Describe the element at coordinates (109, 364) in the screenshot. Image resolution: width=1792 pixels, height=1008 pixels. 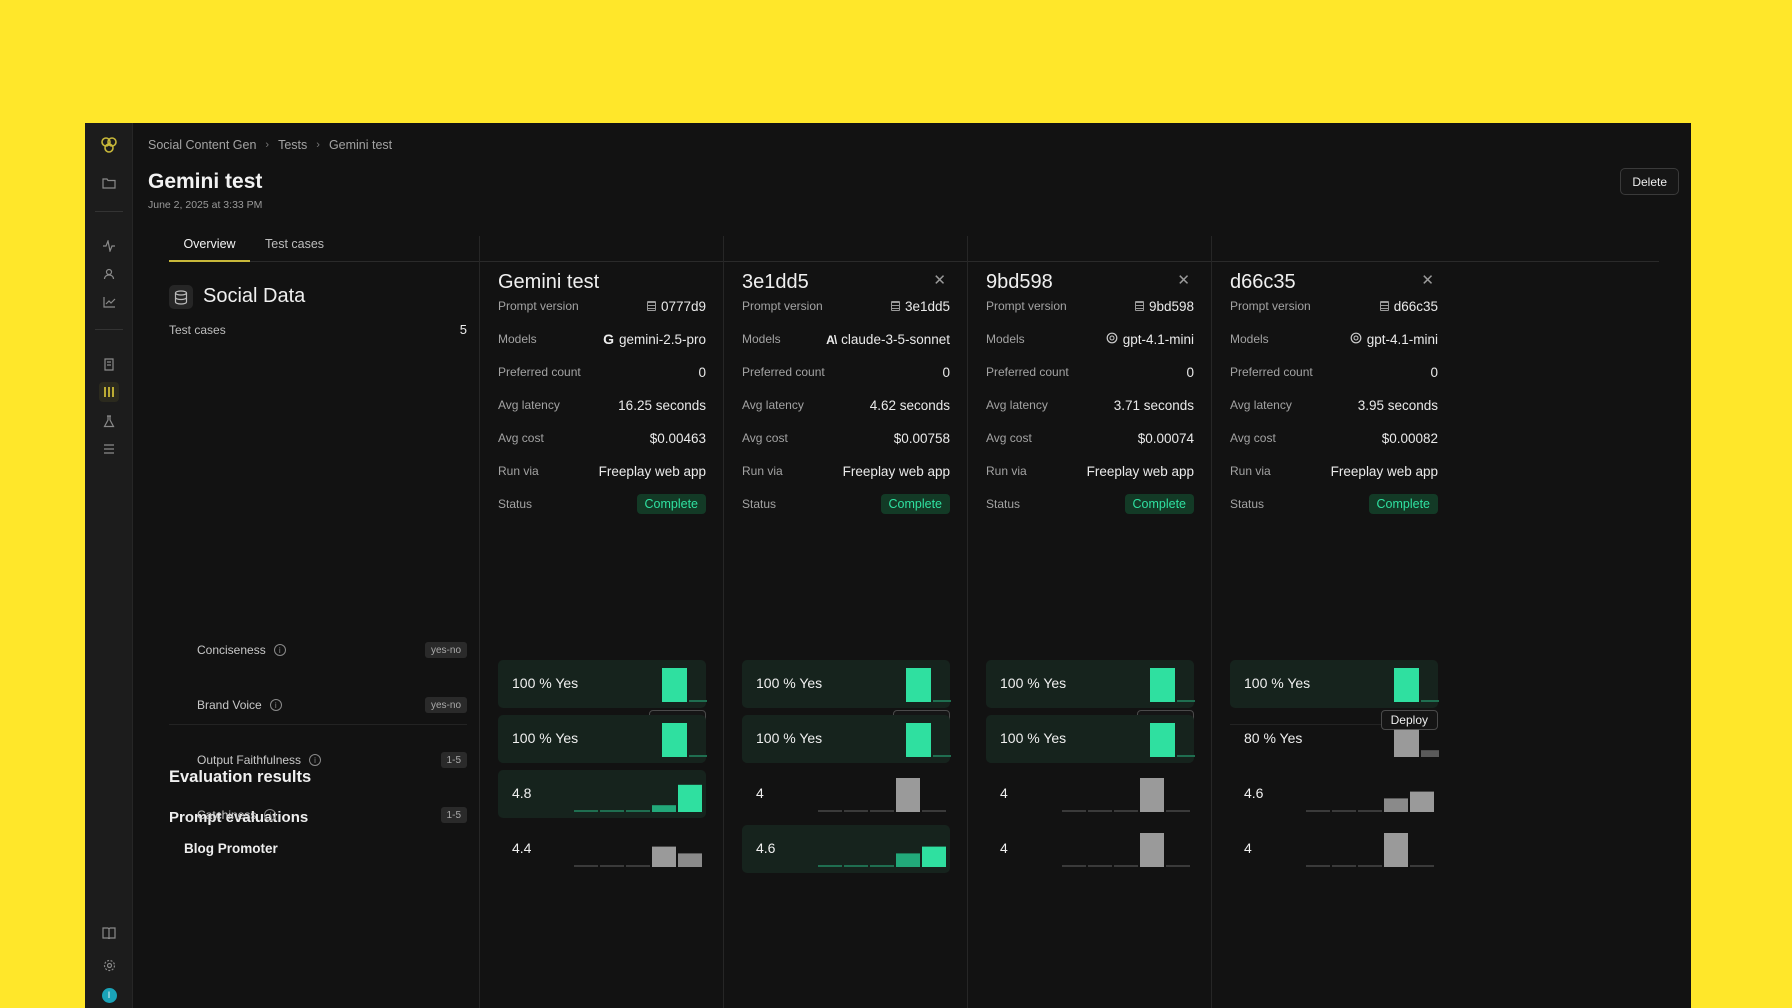
I see `document-icon` at that location.